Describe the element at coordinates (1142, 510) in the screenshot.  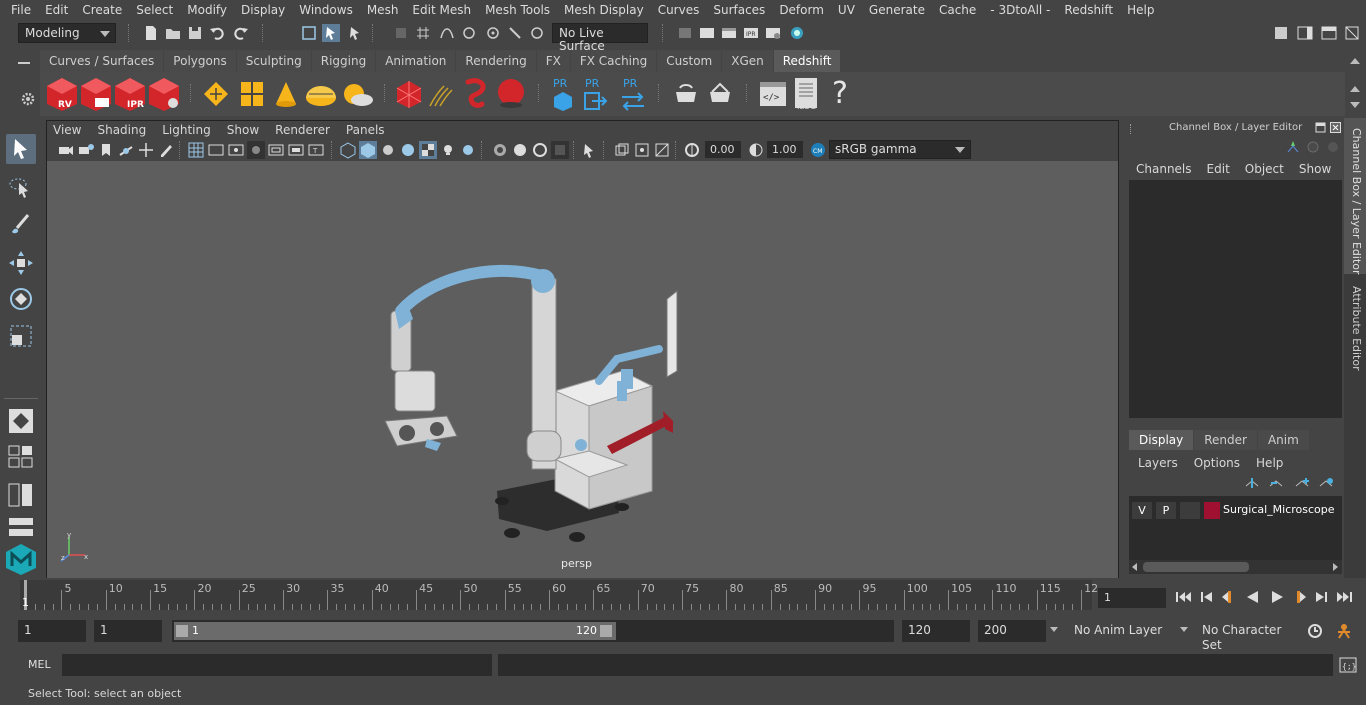
I see `layer-visibility-toggle: V` at that location.